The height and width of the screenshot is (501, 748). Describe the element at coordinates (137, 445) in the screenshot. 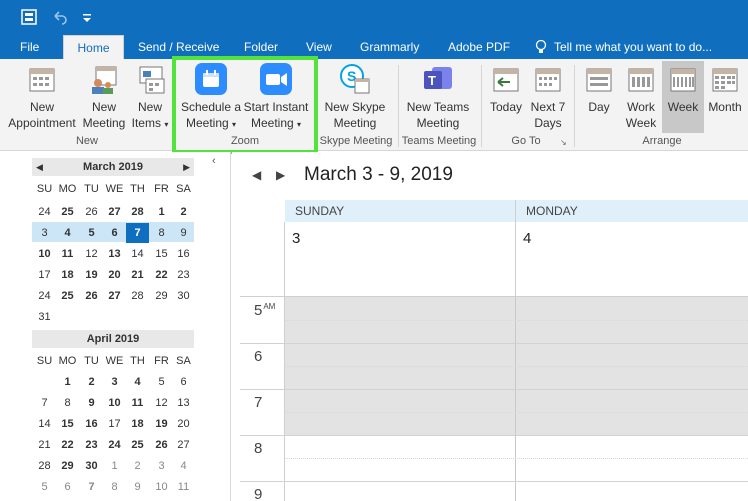

I see `april-day: 25` at that location.